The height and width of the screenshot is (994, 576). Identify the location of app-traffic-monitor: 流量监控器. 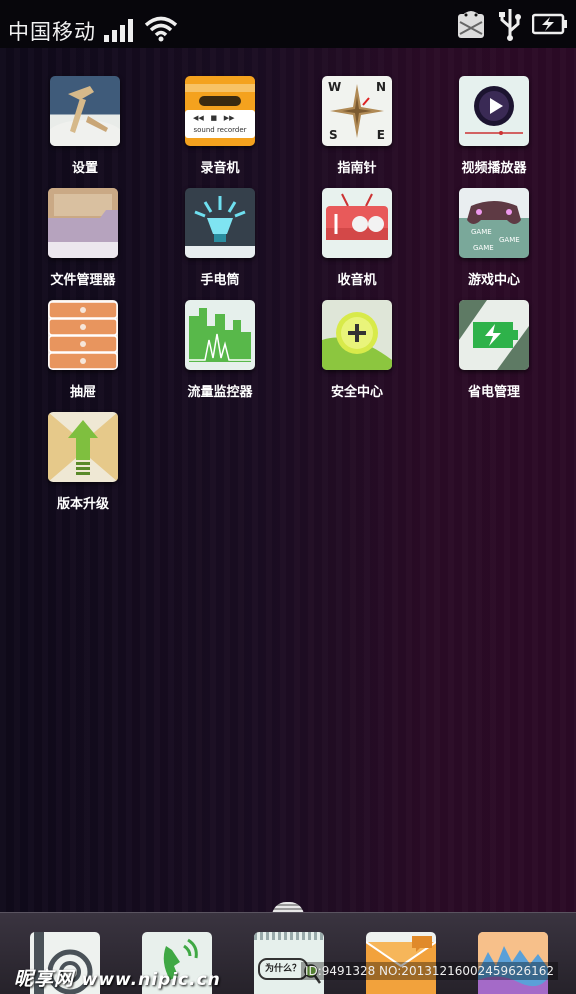
(220, 350).